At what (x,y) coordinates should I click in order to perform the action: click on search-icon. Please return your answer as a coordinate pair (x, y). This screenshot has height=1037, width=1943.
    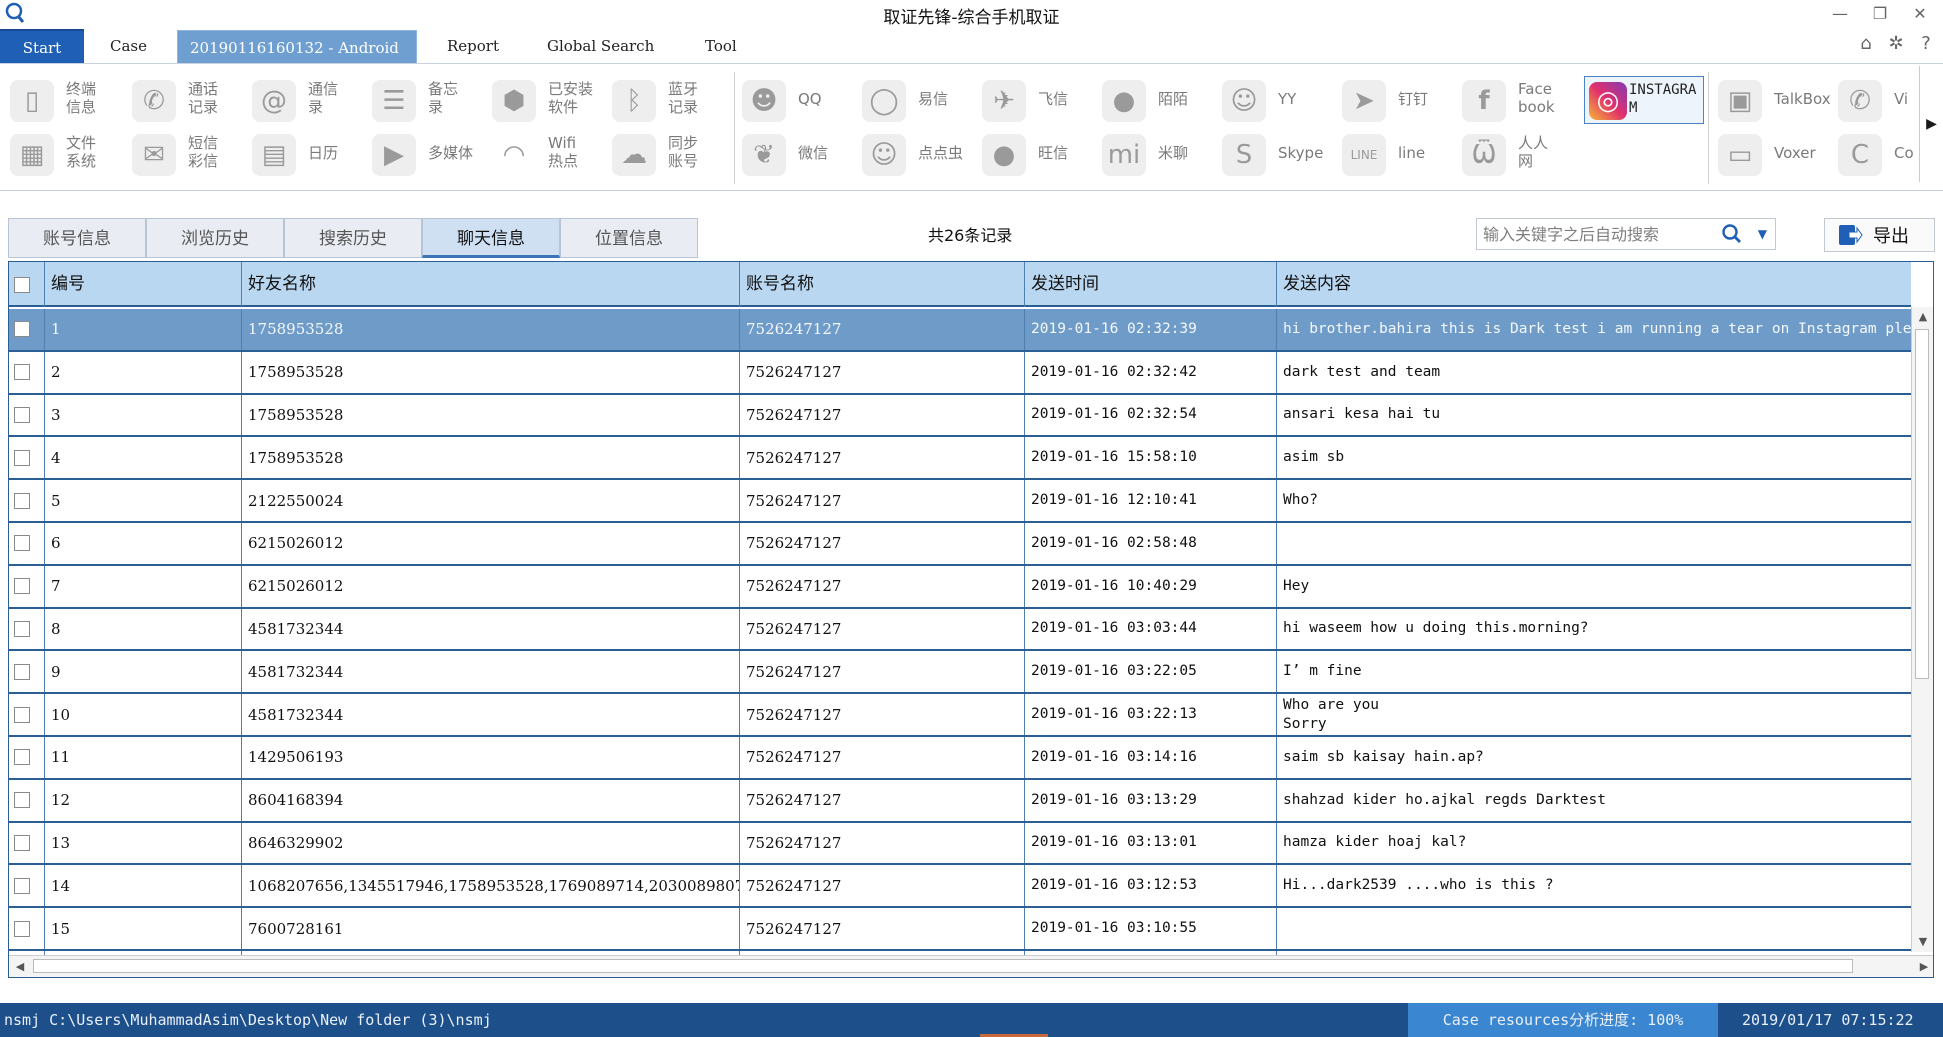
    Looking at the image, I should click on (1732, 234).